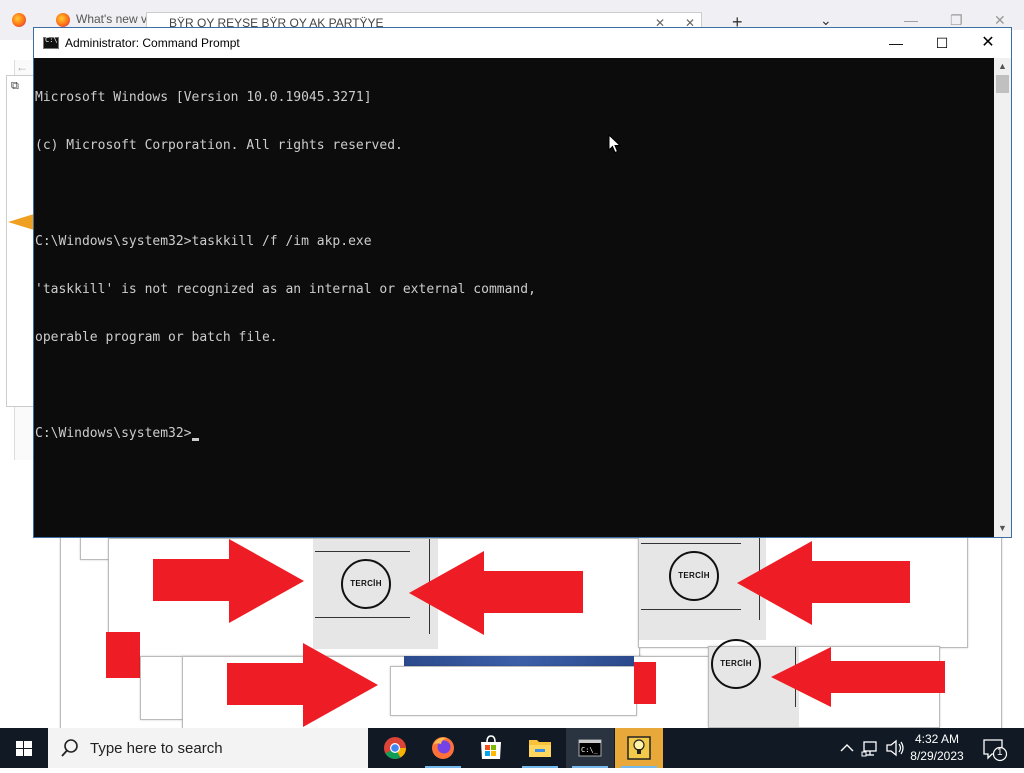 The width and height of the screenshot is (1024, 773). What do you see at coordinates (942, 43) in the screenshot?
I see `maximize-button: ☐` at bounding box center [942, 43].